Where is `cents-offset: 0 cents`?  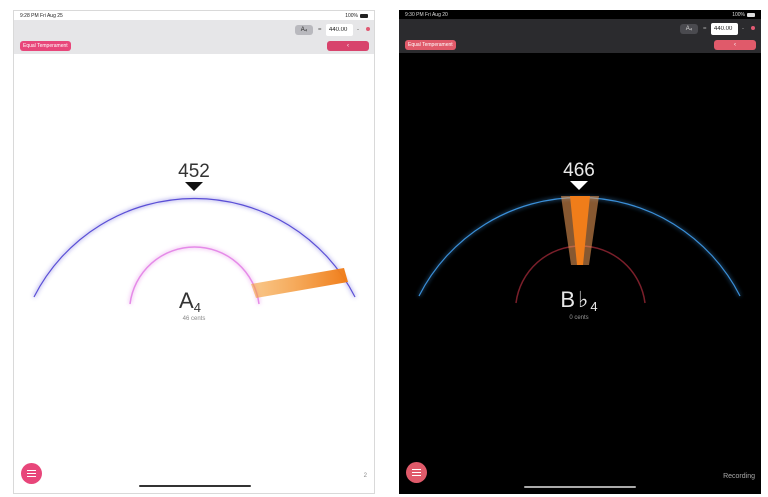 cents-offset: 0 cents is located at coordinates (578, 318).